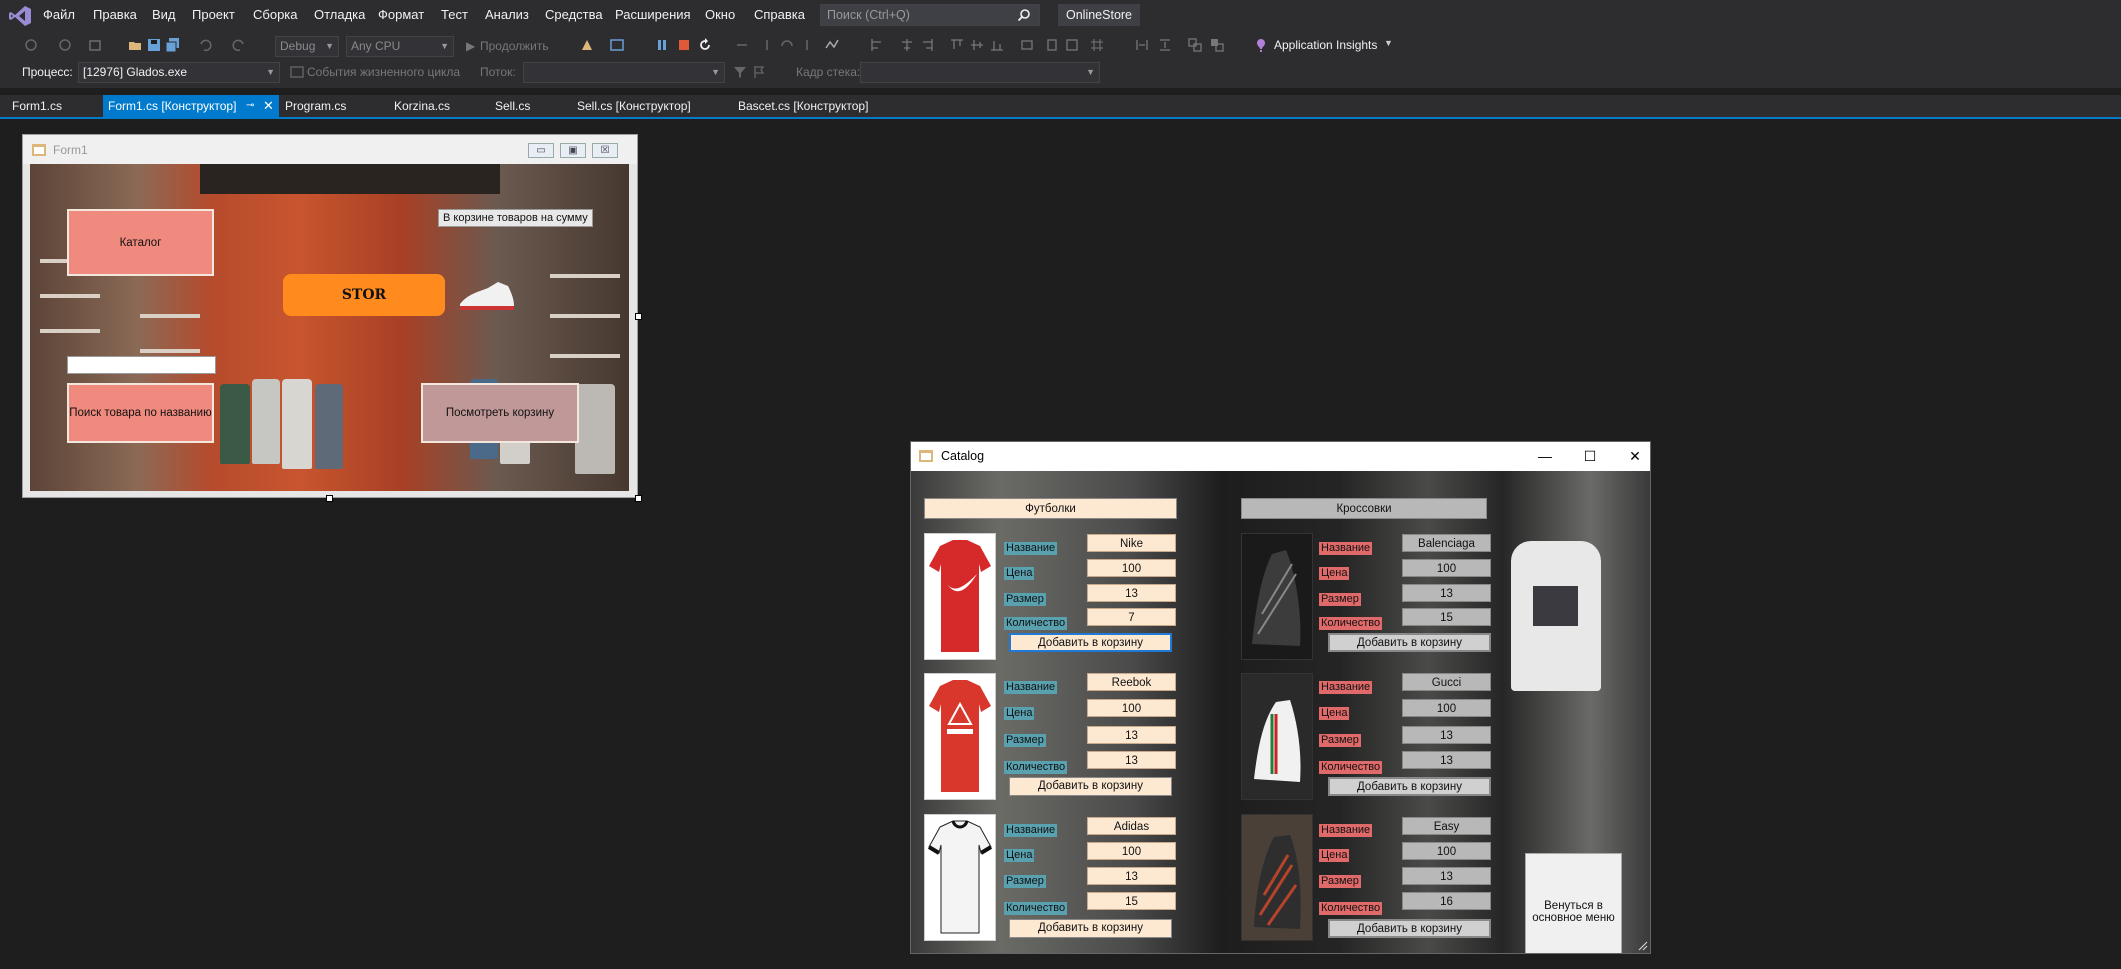 The height and width of the screenshot is (969, 2121). I want to click on balenciaga-price-field: 100, so click(1446, 568).